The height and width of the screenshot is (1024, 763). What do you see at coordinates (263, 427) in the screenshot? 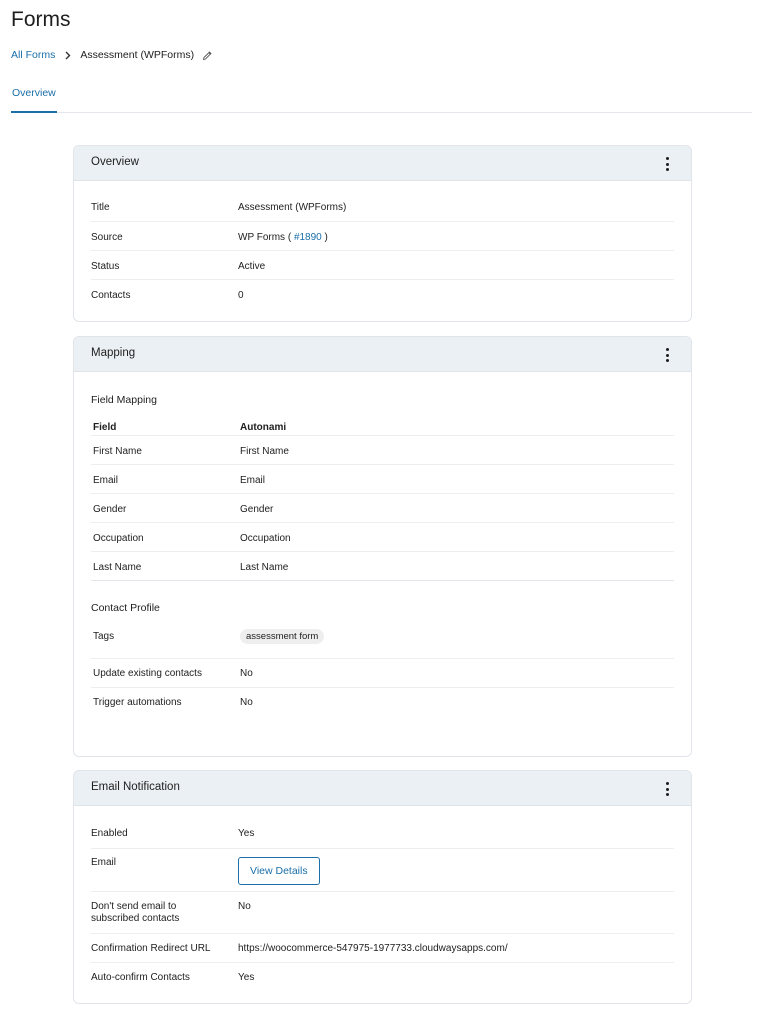
I see `column-header-autonami: Autonami` at bounding box center [263, 427].